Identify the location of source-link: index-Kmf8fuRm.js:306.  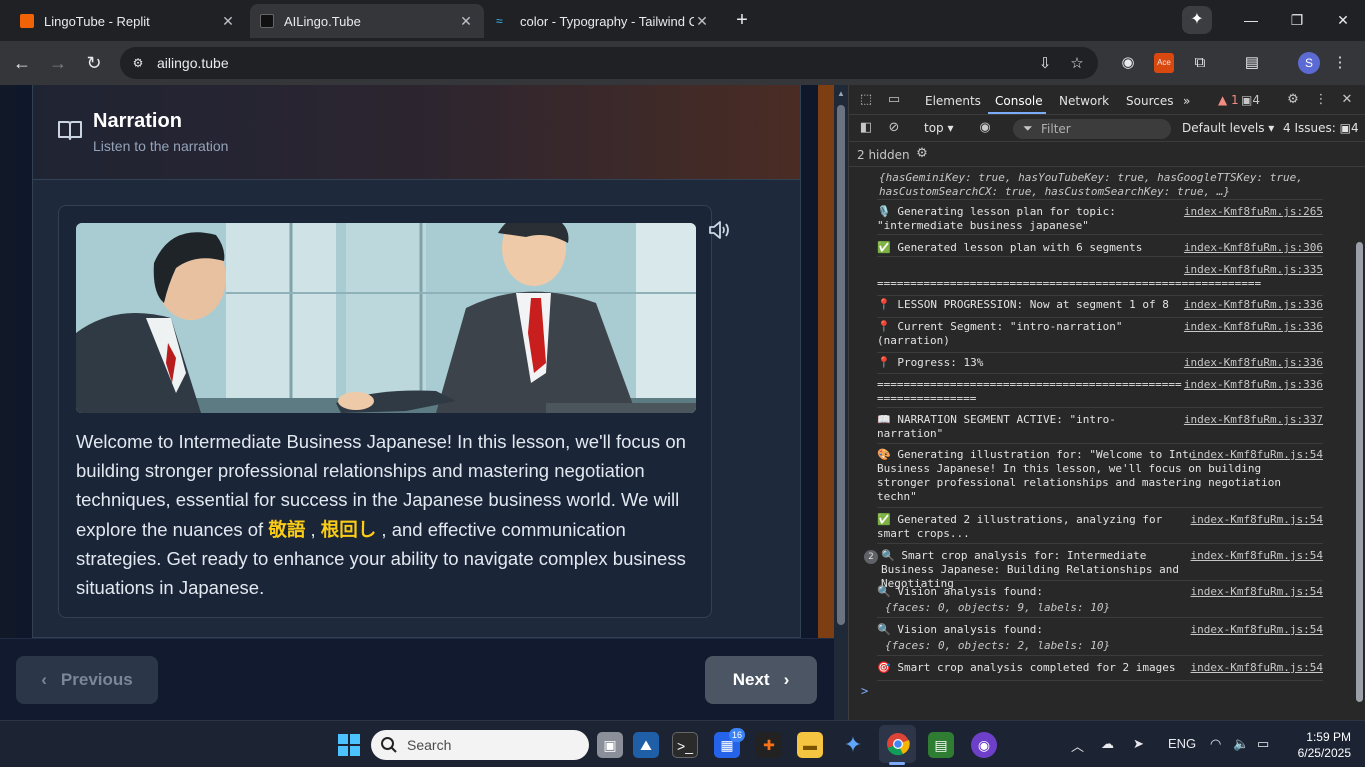
(1253, 248).